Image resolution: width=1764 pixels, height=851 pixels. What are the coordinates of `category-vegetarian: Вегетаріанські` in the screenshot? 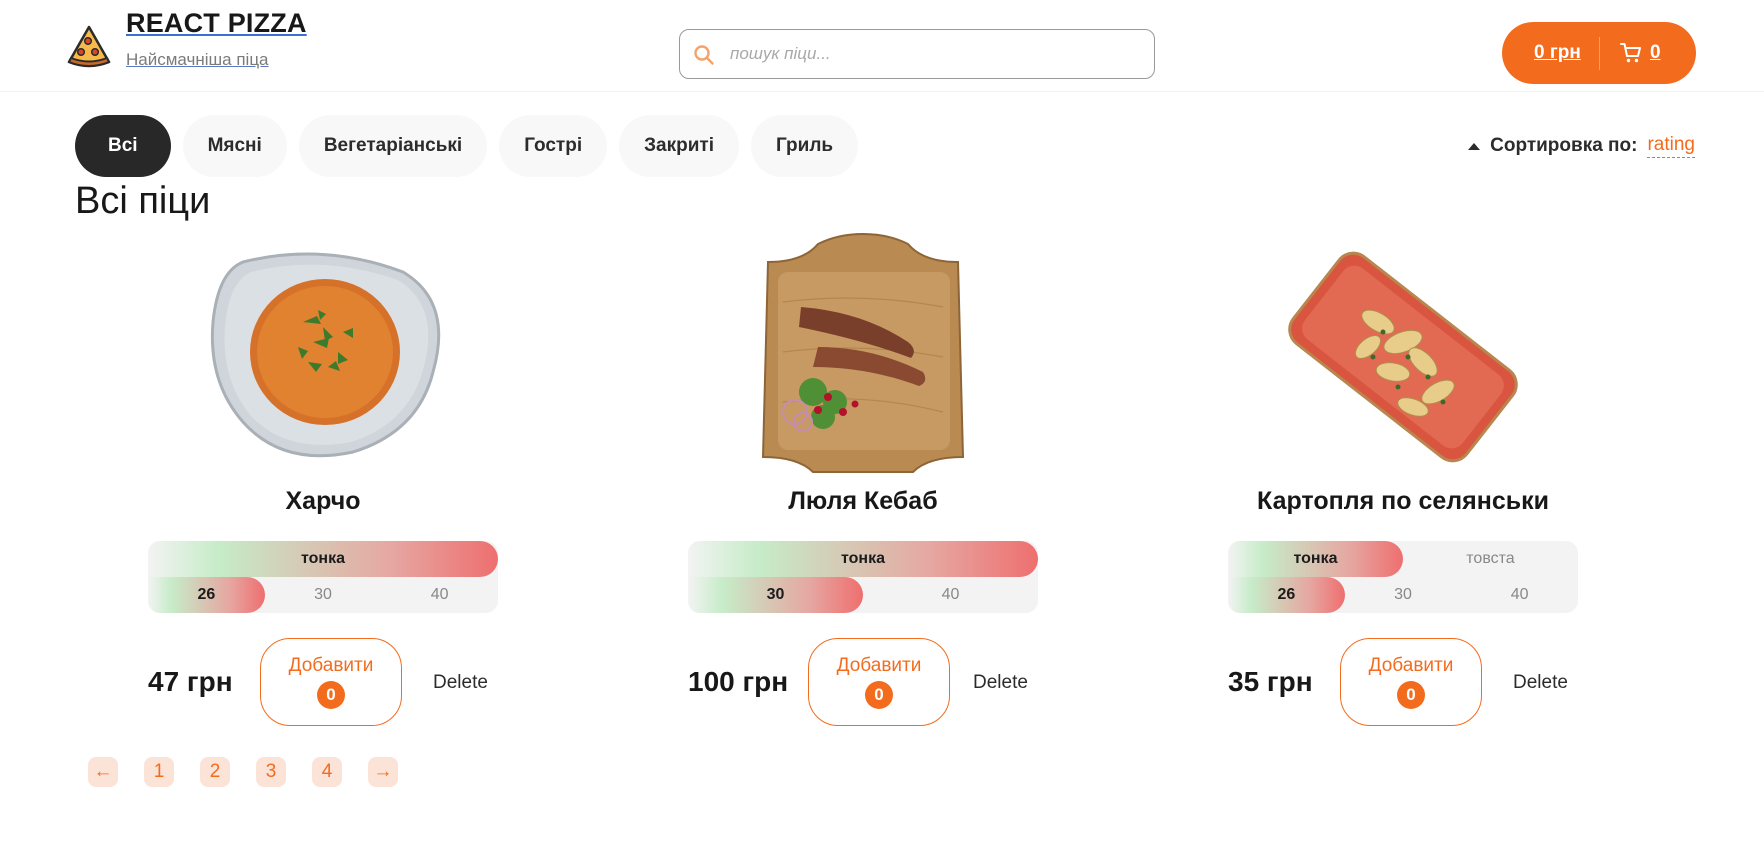 It's located at (393, 146).